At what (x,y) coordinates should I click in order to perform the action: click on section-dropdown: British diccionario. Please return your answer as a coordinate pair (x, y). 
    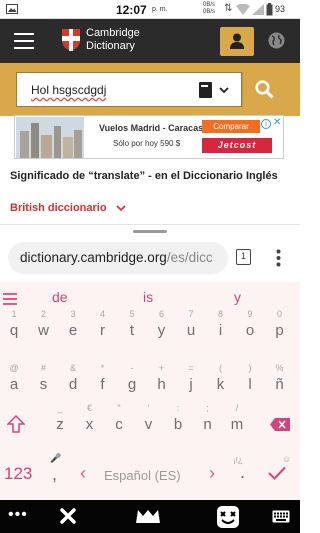
    Looking at the image, I should click on (68, 208).